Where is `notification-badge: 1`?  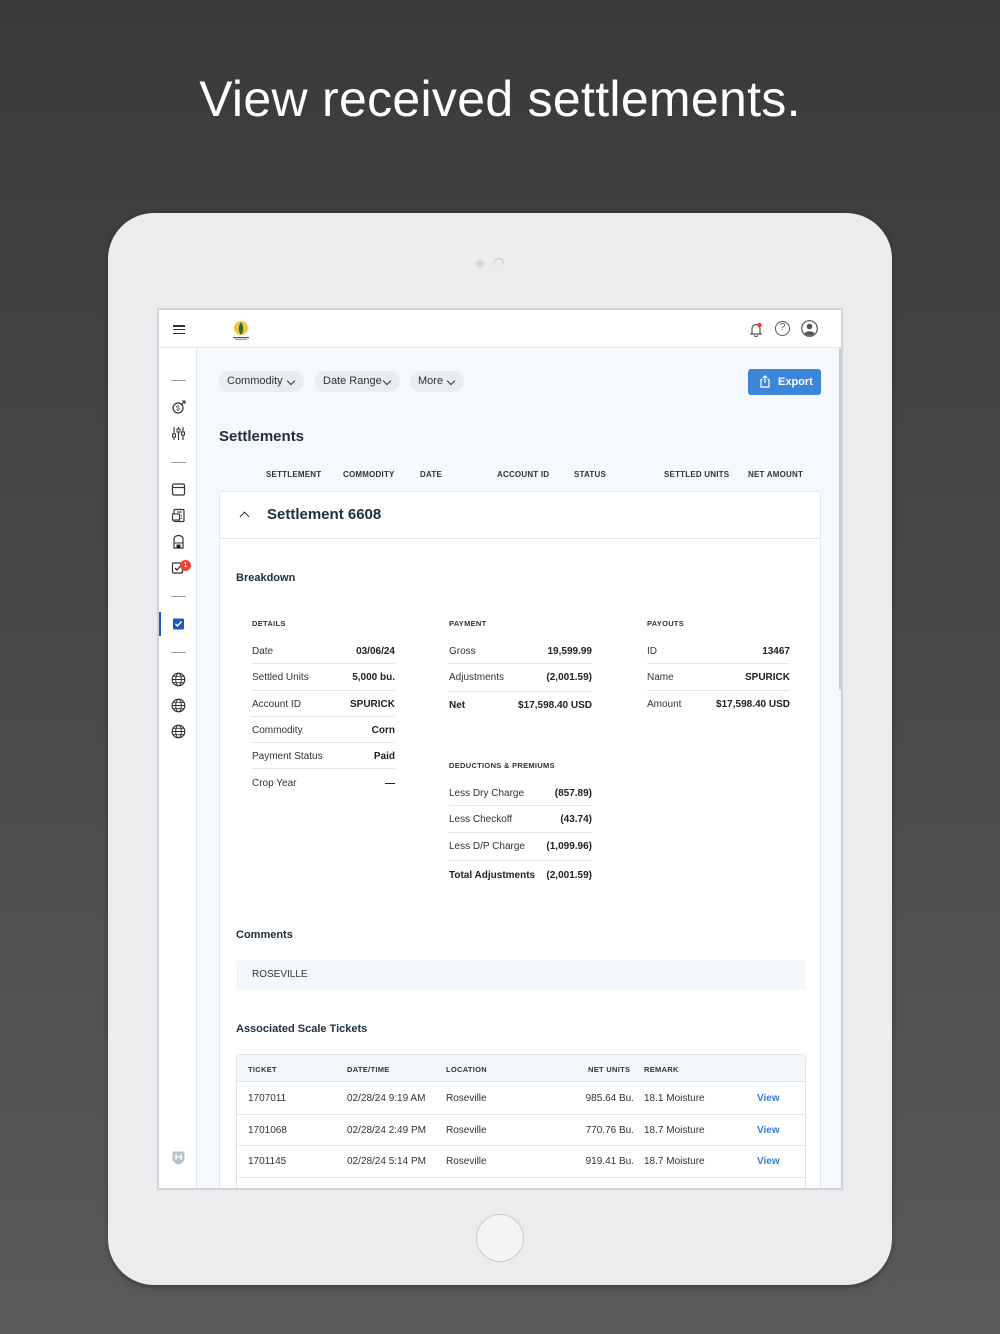 notification-badge: 1 is located at coordinates (185, 565).